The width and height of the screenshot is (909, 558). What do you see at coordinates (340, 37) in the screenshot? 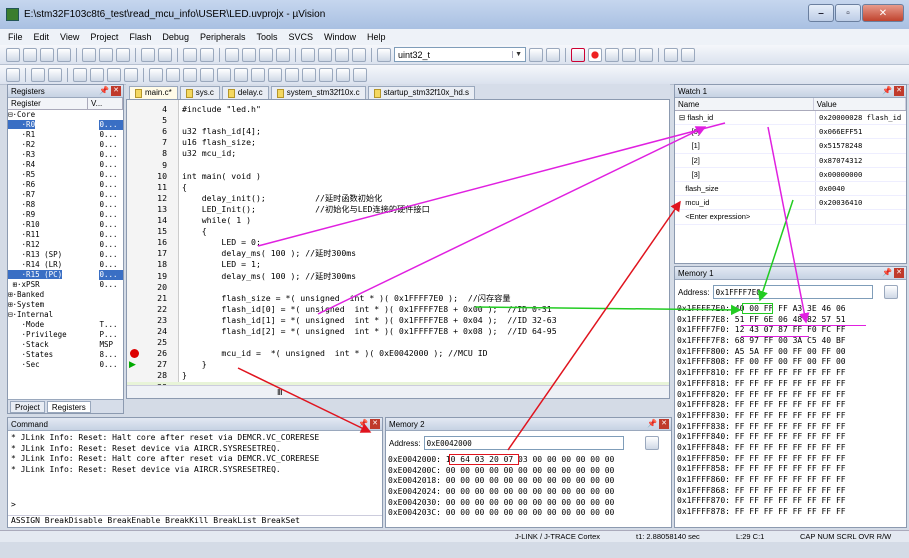
I see `menu-window: Window` at bounding box center [340, 37].